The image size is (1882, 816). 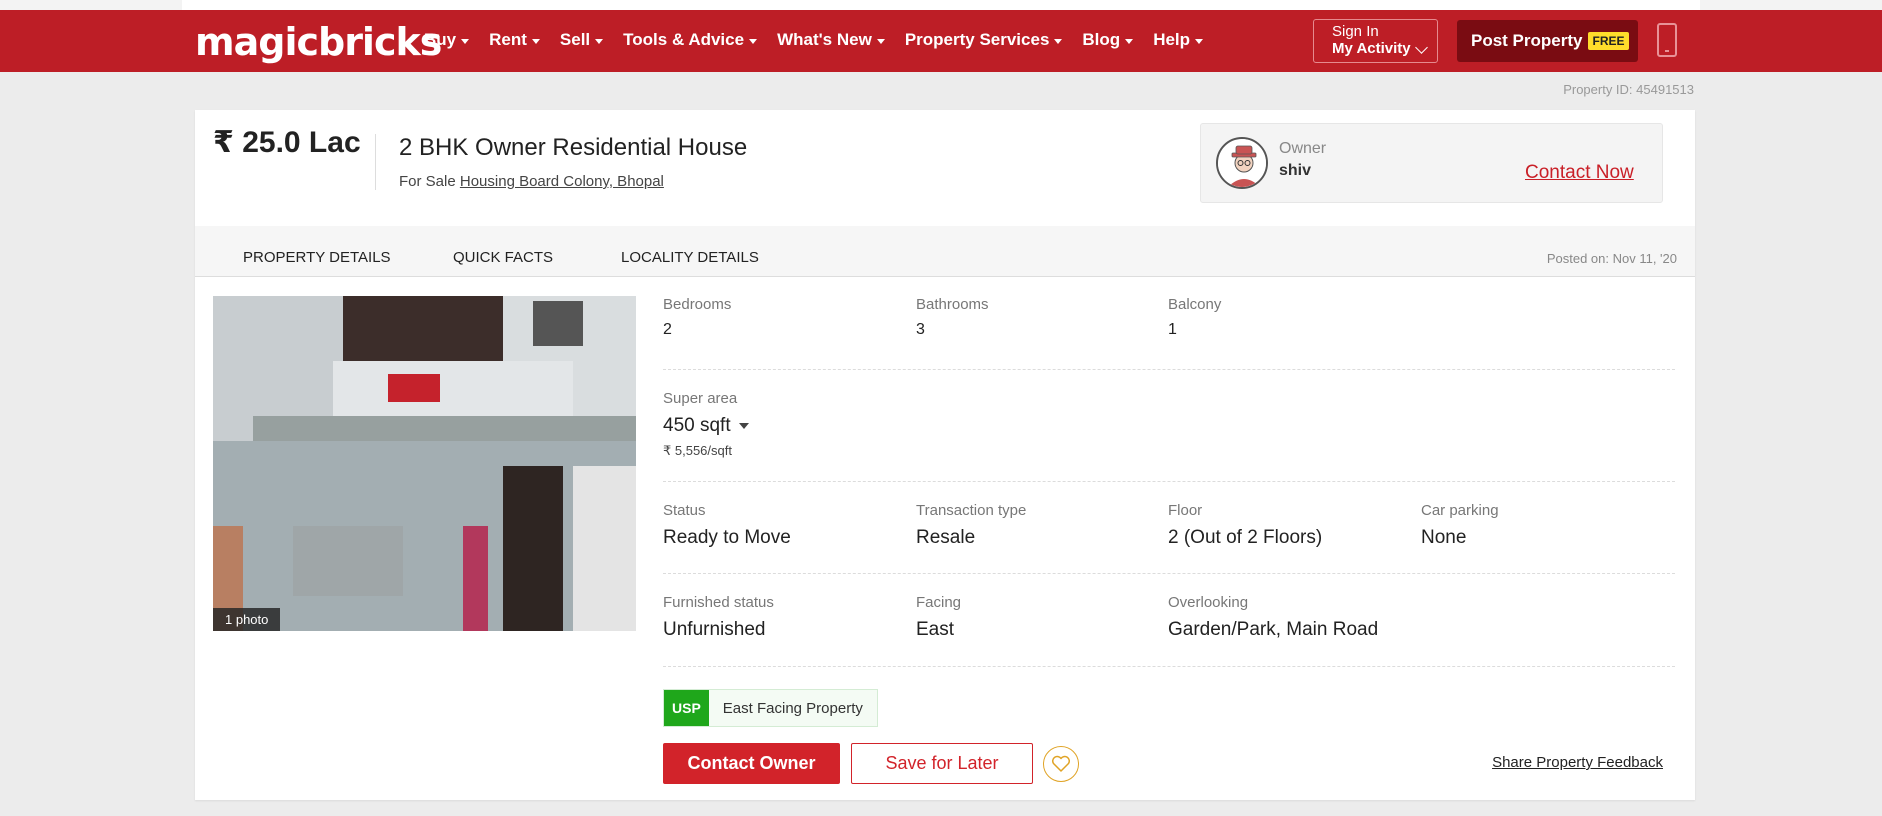 What do you see at coordinates (697, 450) in the screenshot?
I see `price-per-sqft: ₹ 5,556/sqft` at bounding box center [697, 450].